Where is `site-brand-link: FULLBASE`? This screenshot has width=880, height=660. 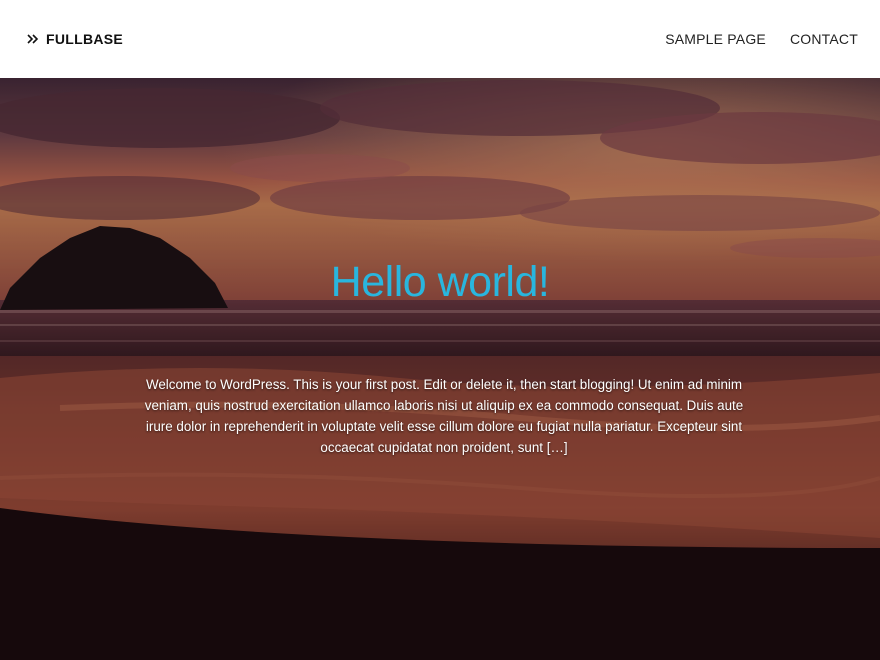
site-brand-link: FULLBASE is located at coordinates (75, 39).